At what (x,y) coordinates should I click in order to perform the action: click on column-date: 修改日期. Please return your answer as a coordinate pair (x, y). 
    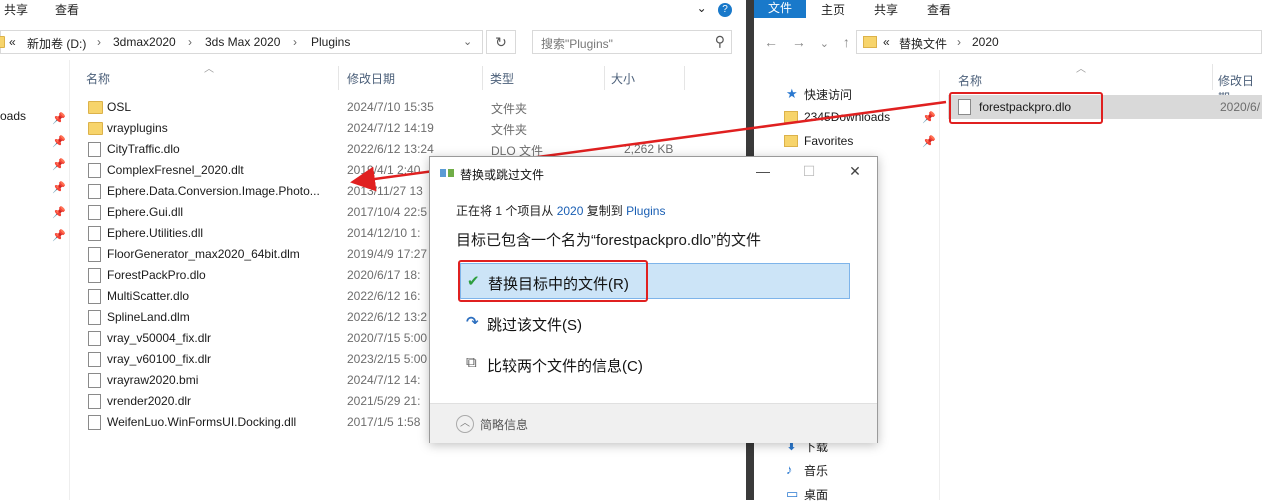
    Looking at the image, I should click on (371, 78).